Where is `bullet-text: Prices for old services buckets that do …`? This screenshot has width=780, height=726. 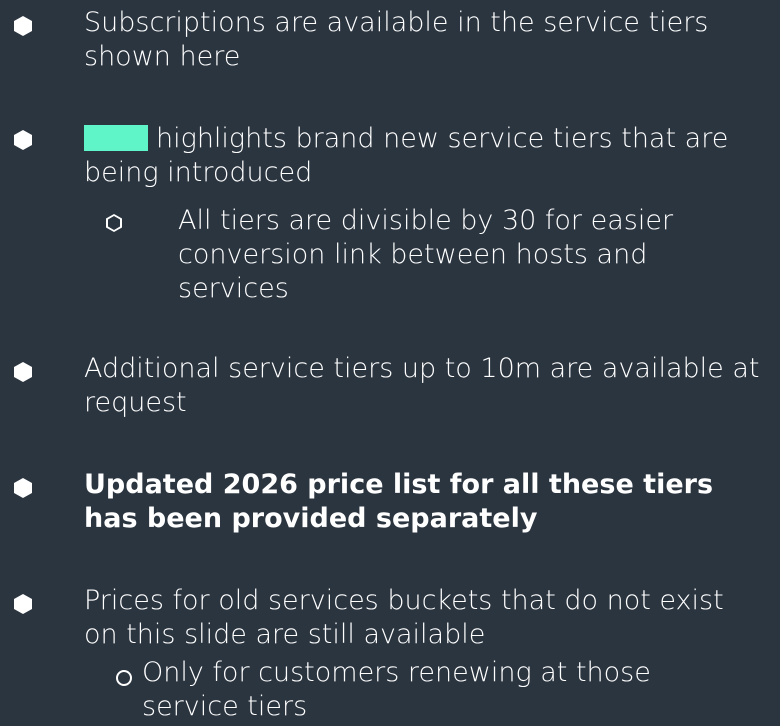
bullet-text: Prices for old services buckets that do … is located at coordinates (404, 617).